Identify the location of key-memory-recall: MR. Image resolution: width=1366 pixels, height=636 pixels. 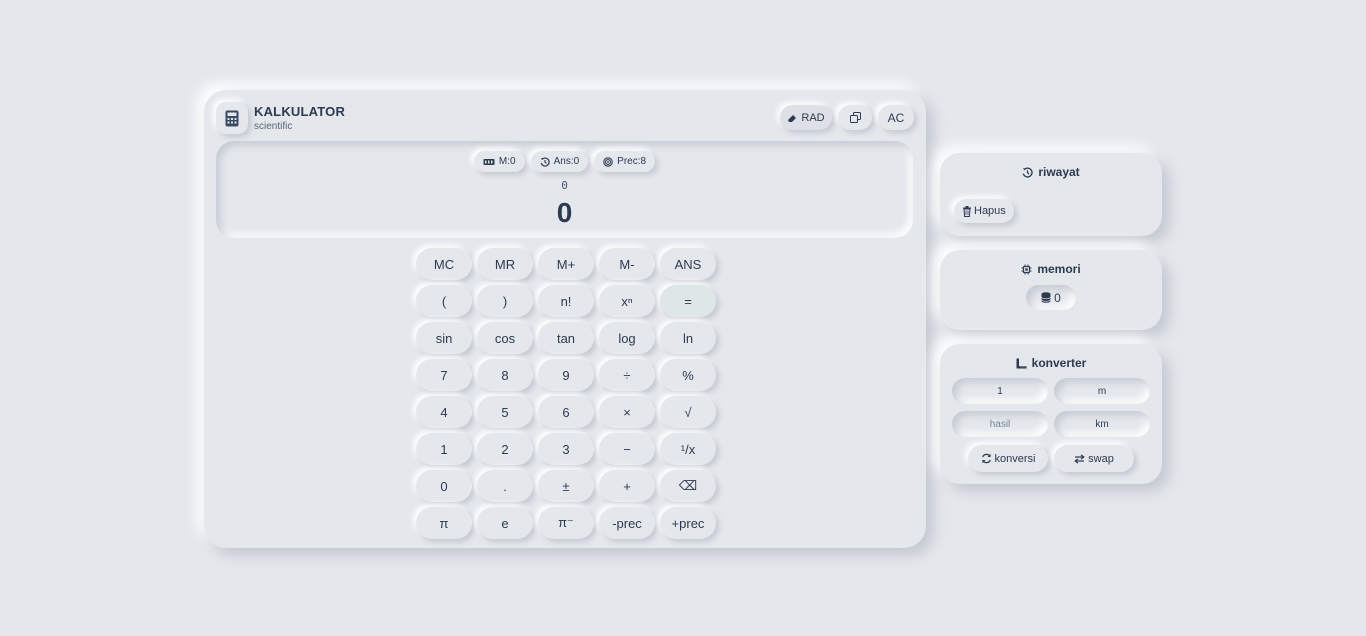
(505, 264).